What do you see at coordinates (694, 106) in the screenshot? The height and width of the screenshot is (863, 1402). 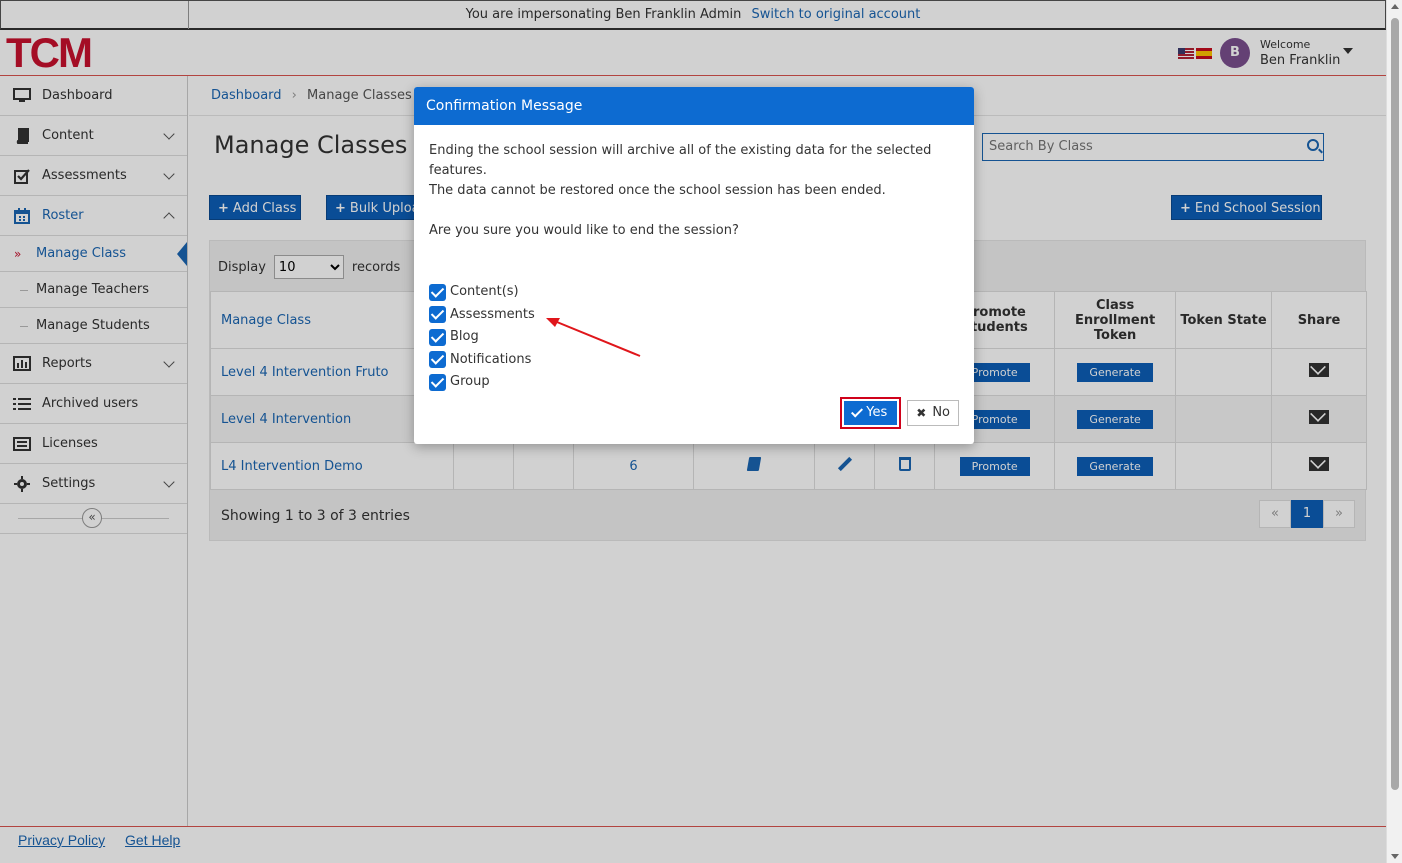 I see `modal-title: Confirmation Message` at bounding box center [694, 106].